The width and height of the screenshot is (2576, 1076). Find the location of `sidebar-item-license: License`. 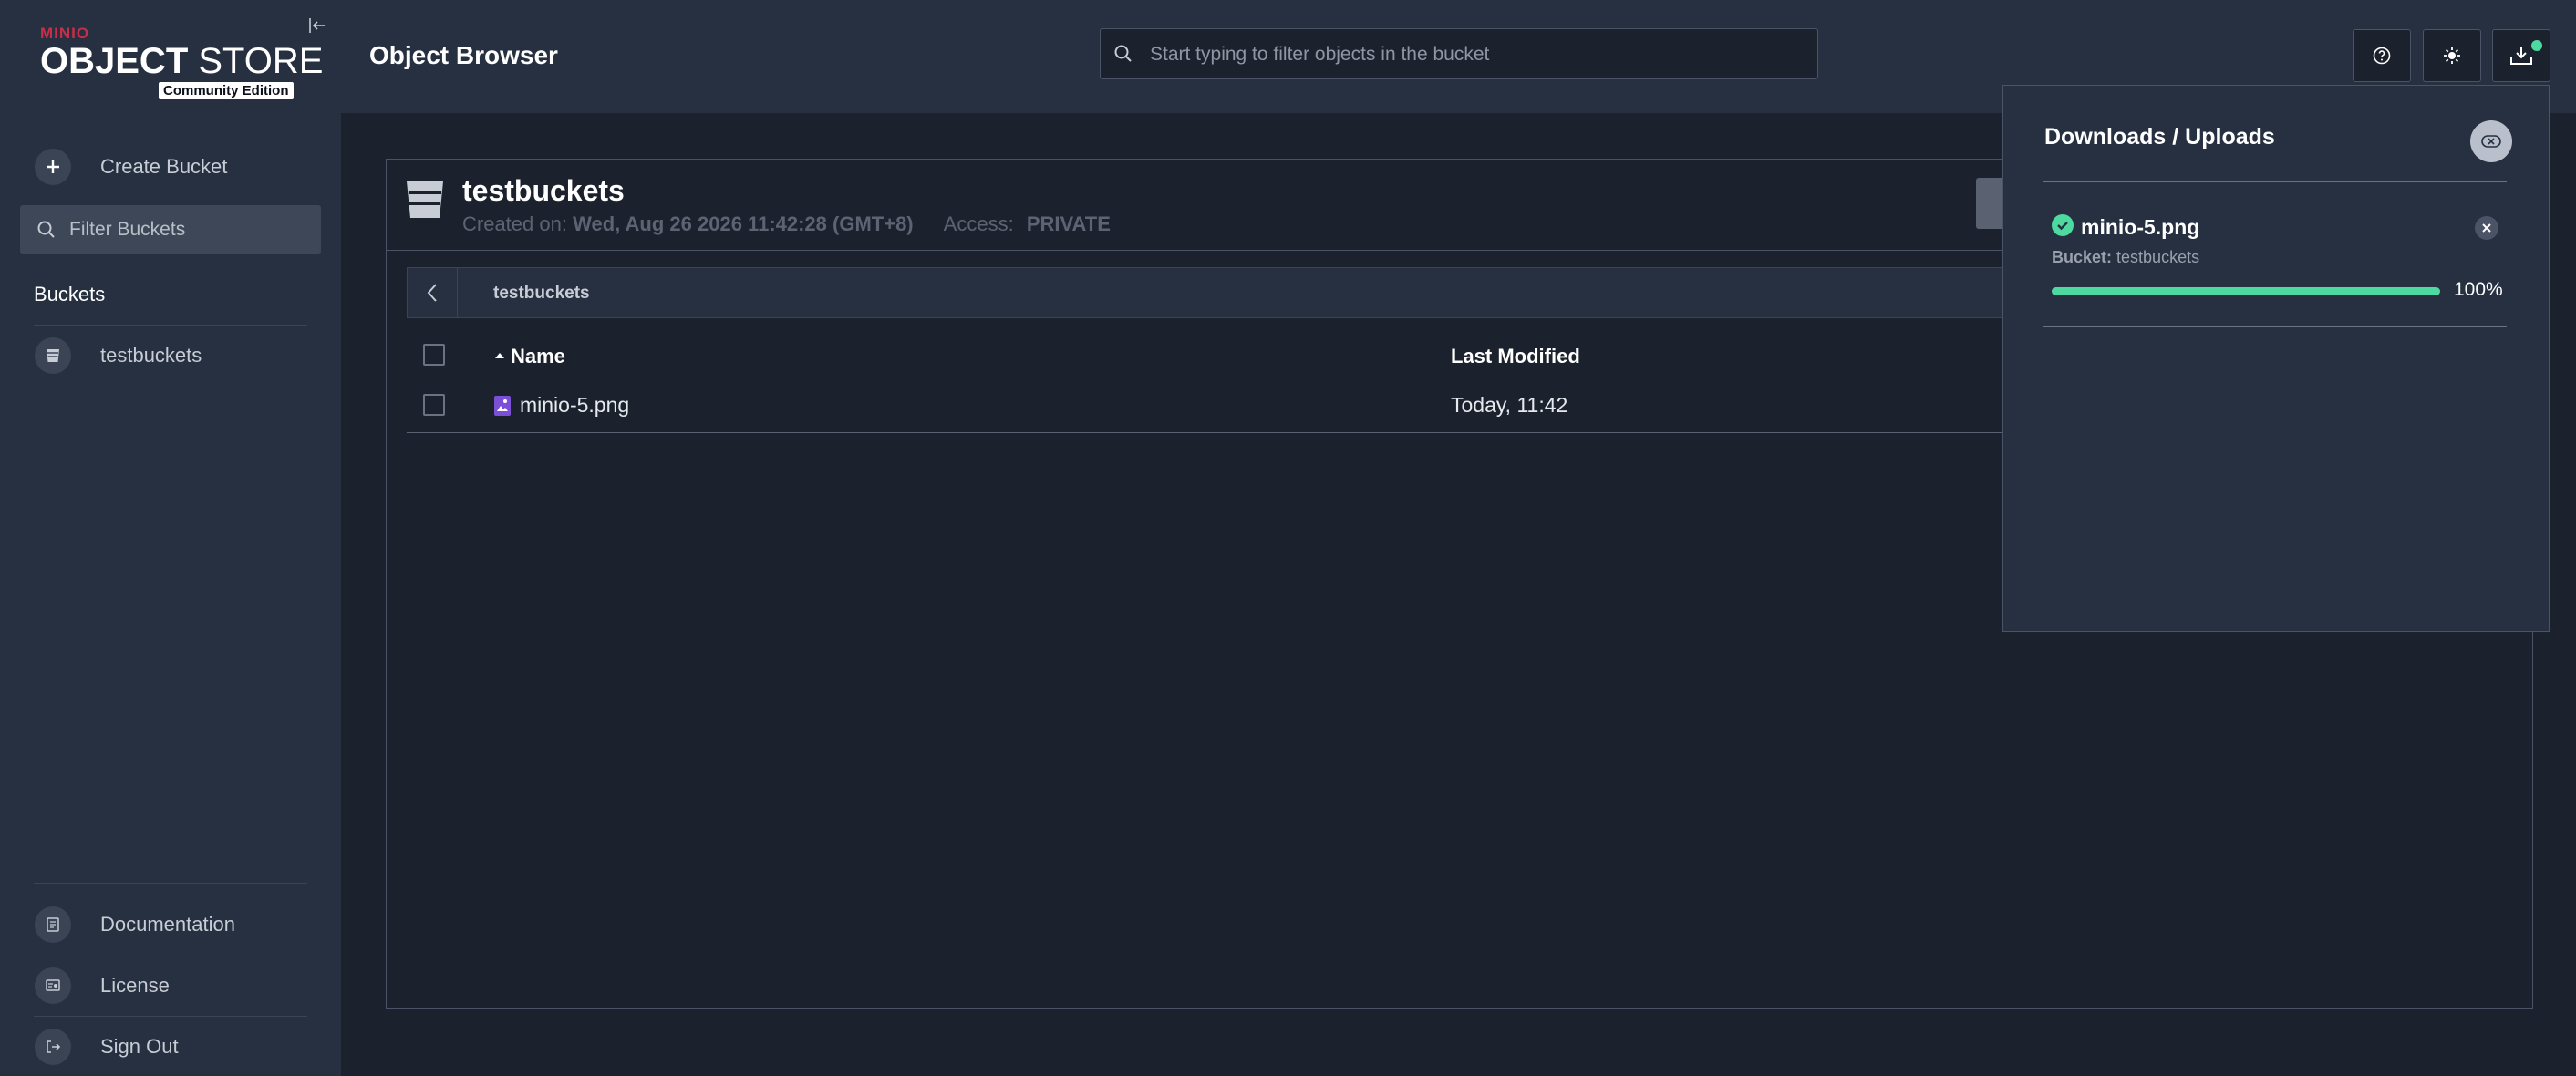

sidebar-item-license: License is located at coordinates (170, 986).